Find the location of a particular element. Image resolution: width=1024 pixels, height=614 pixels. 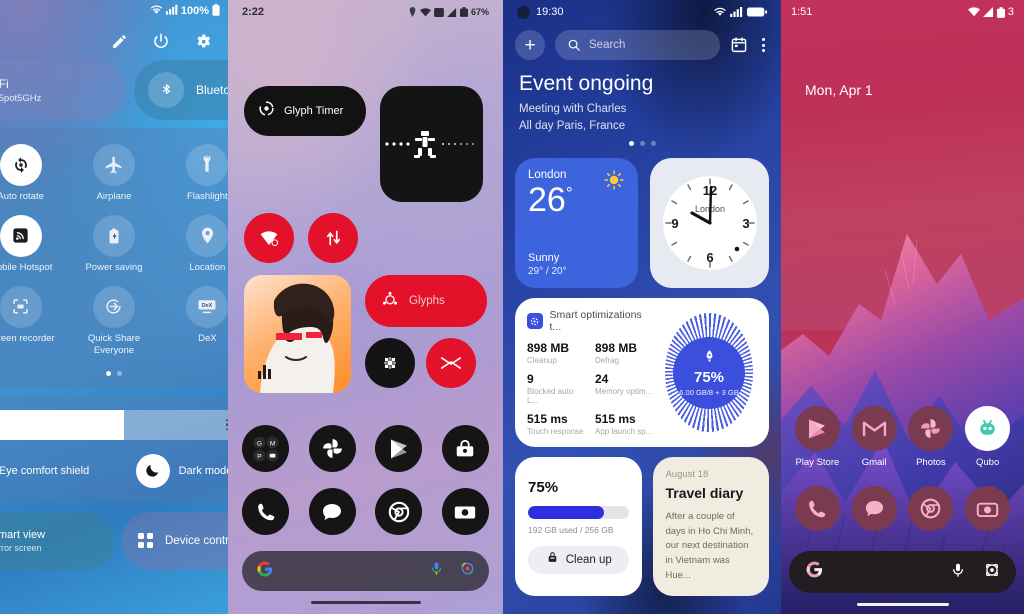

eye-comfort-shield-toggle: Eye comfort shield is located at coordinates (57, 471).